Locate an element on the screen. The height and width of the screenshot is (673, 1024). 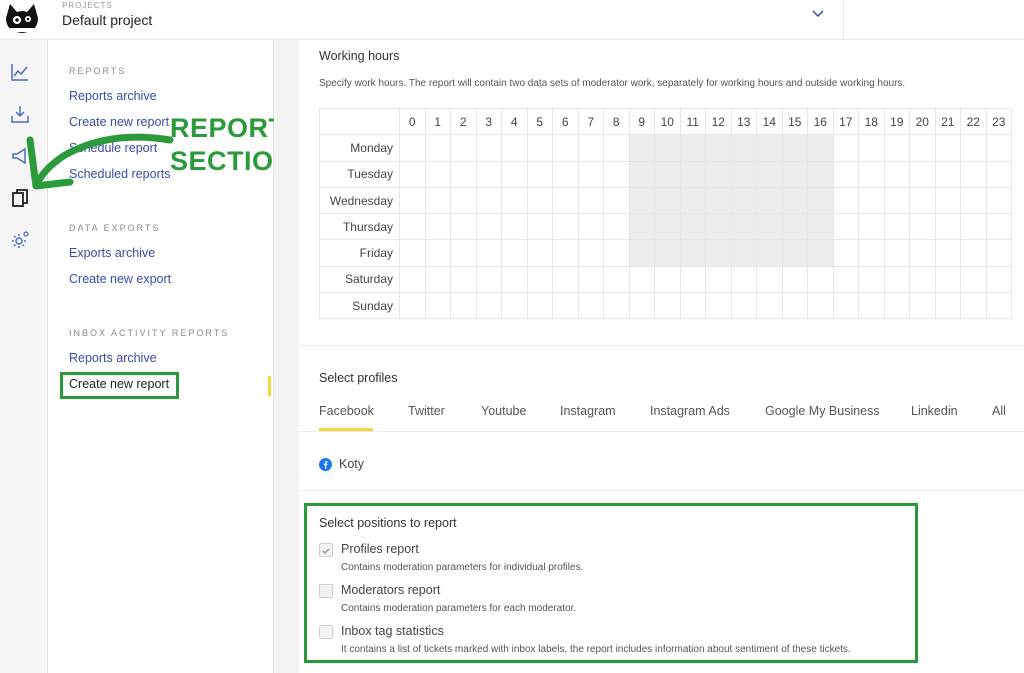
link-create-new-export: Create new export is located at coordinates (120, 279).